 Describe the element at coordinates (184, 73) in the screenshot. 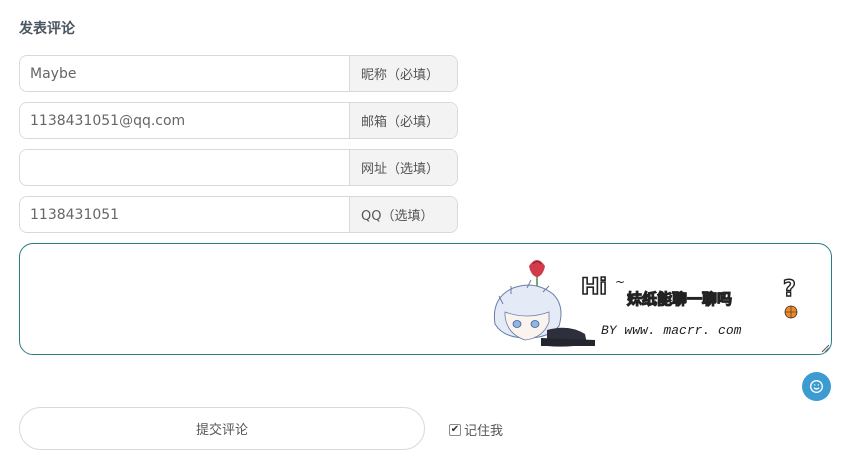

I see `nickname-input` at that location.